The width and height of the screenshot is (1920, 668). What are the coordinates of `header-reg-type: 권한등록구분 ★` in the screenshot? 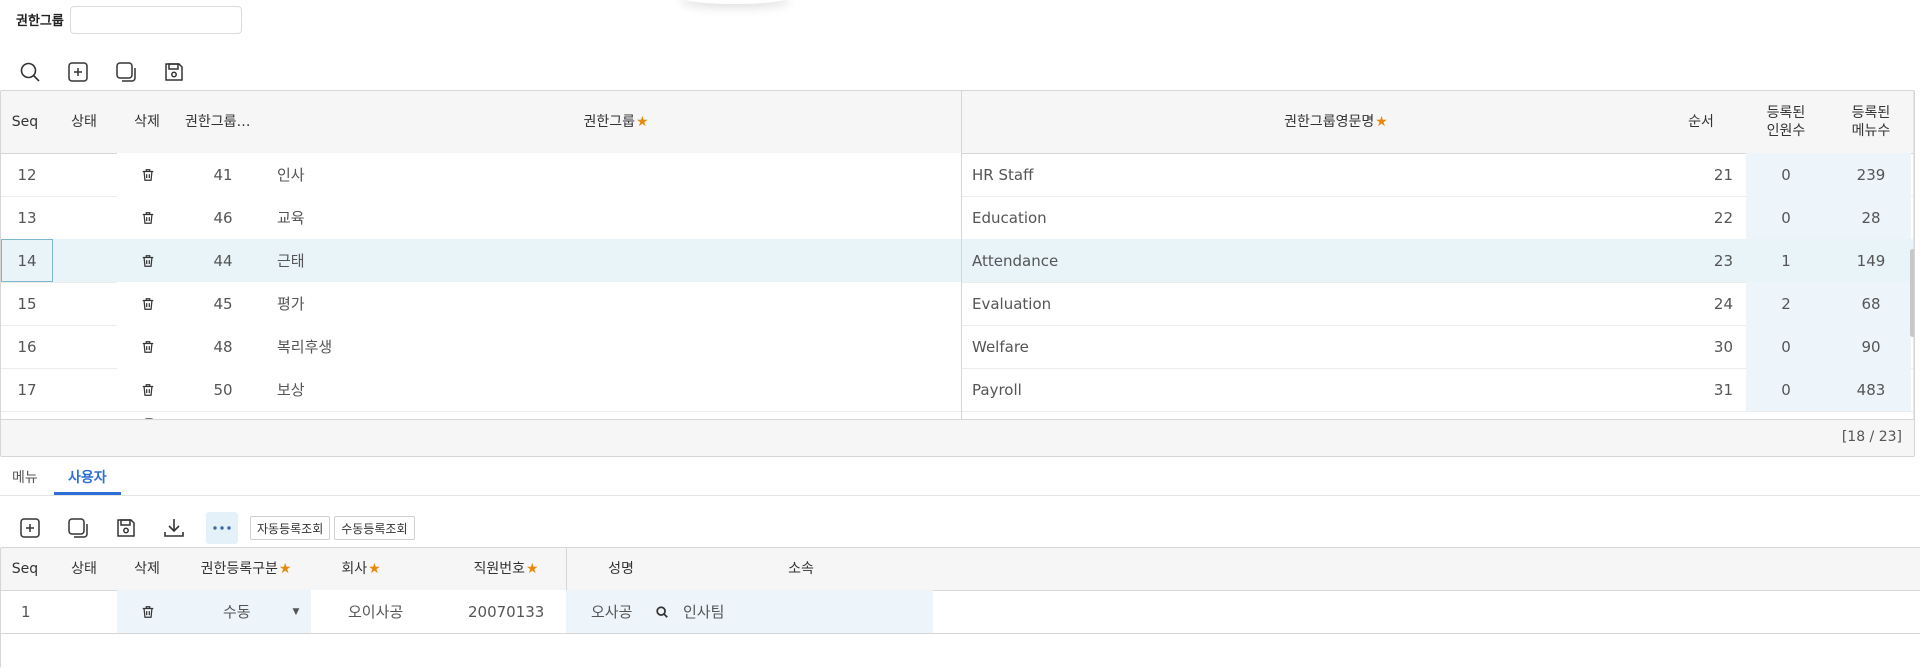 It's located at (246, 569).